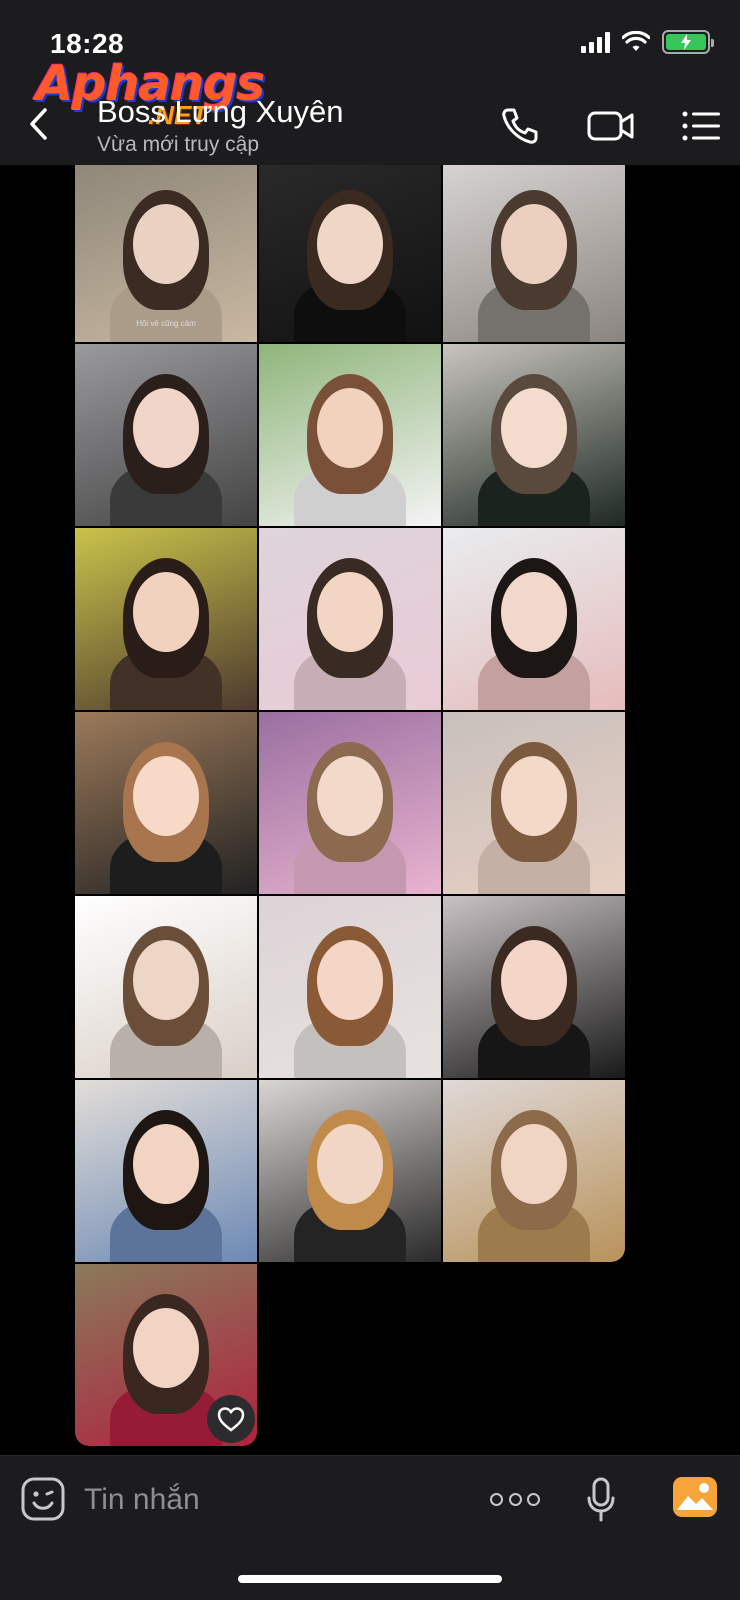  What do you see at coordinates (166, 323) in the screenshot?
I see `photo-caption: Hôi về cũng cảm` at bounding box center [166, 323].